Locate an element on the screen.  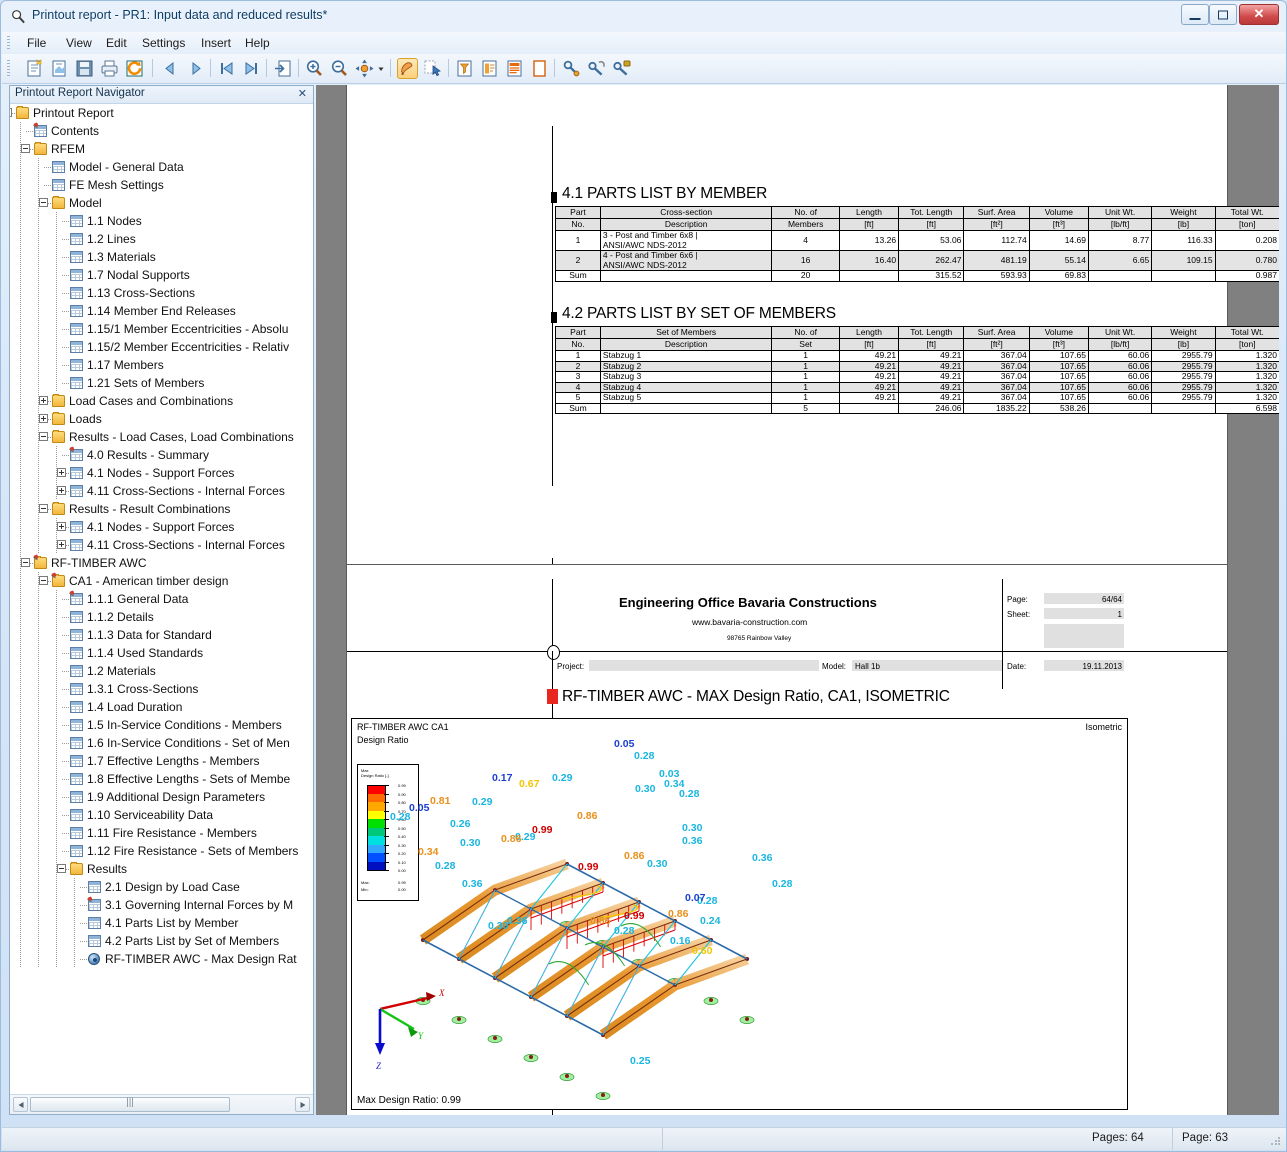
print-icon is located at coordinates (109, 68).